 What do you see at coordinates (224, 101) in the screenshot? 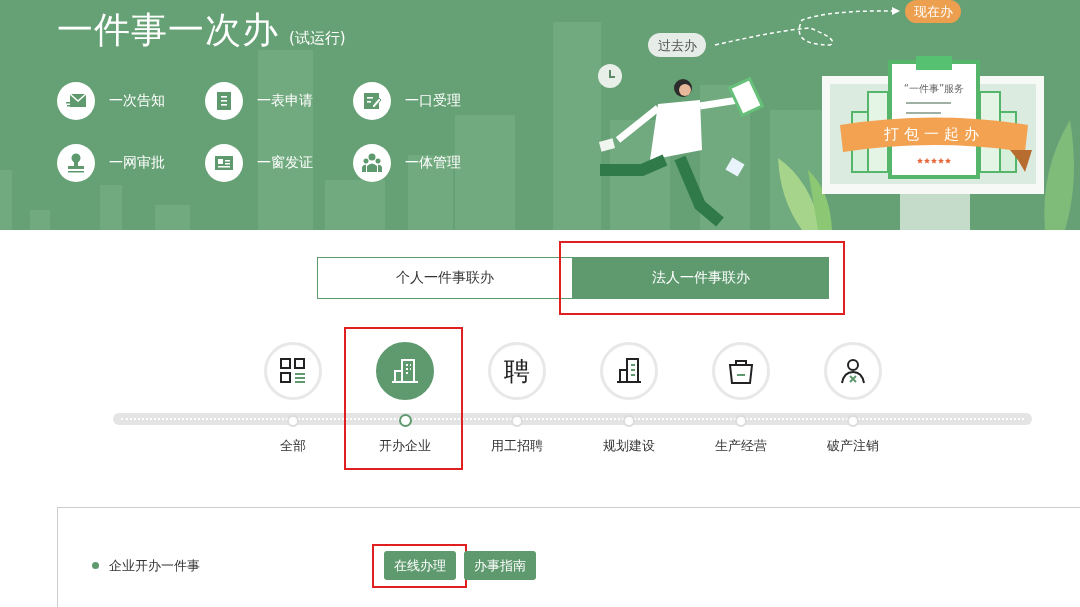
I see `list-icon` at bounding box center [224, 101].